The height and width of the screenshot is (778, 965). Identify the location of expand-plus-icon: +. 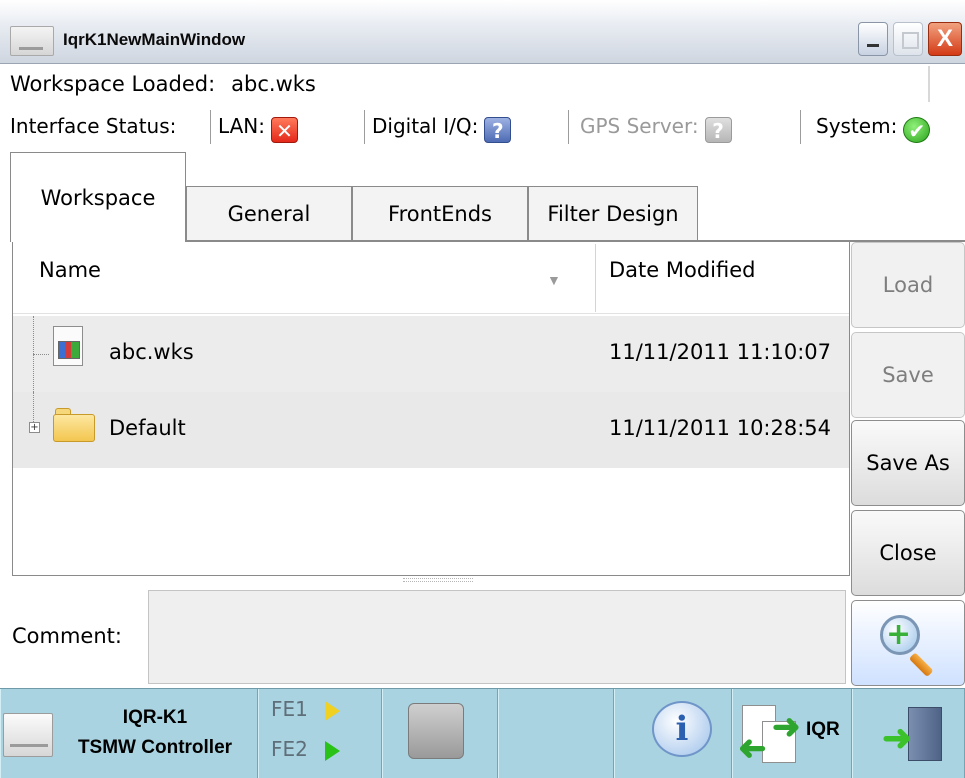
(34, 427).